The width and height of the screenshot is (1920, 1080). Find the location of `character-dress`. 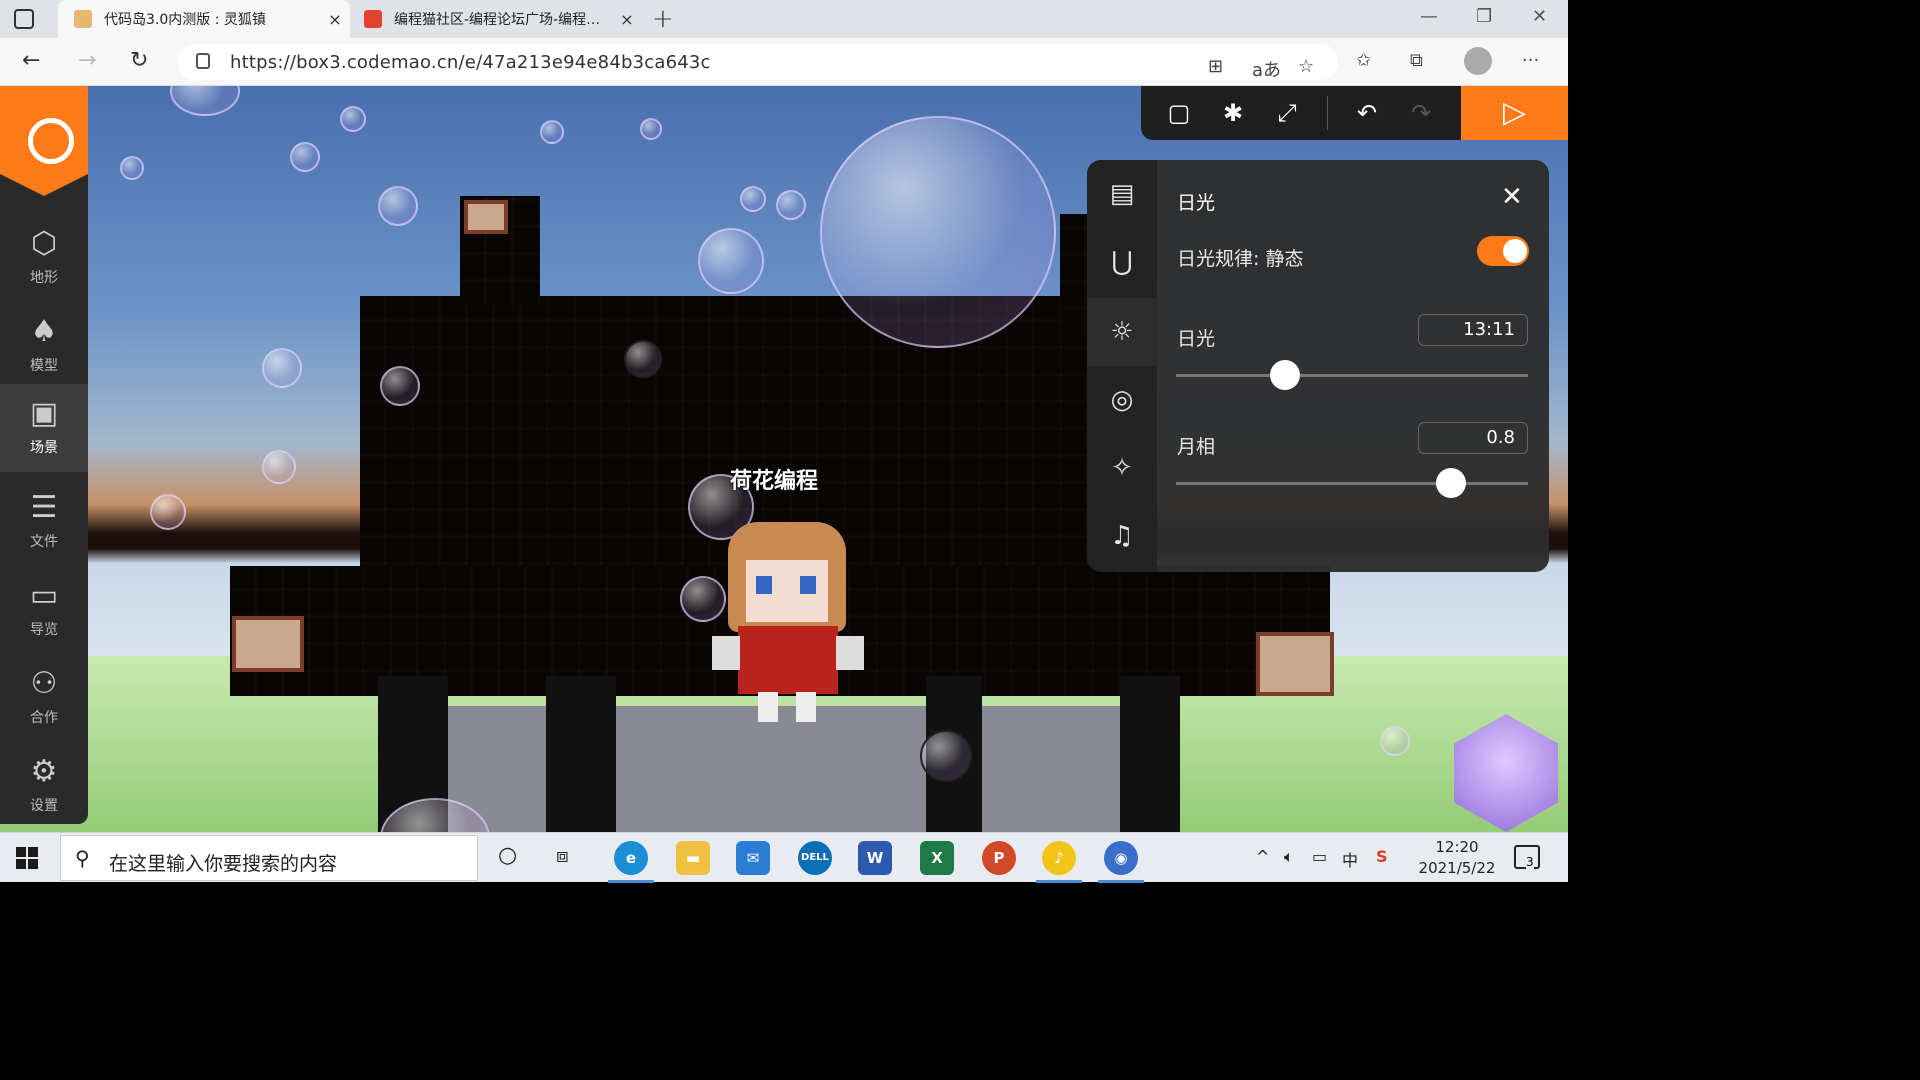

character-dress is located at coordinates (788, 660).